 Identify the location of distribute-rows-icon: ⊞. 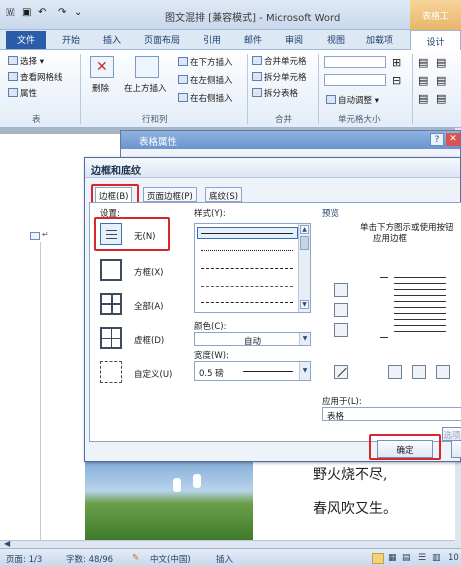
(396, 62).